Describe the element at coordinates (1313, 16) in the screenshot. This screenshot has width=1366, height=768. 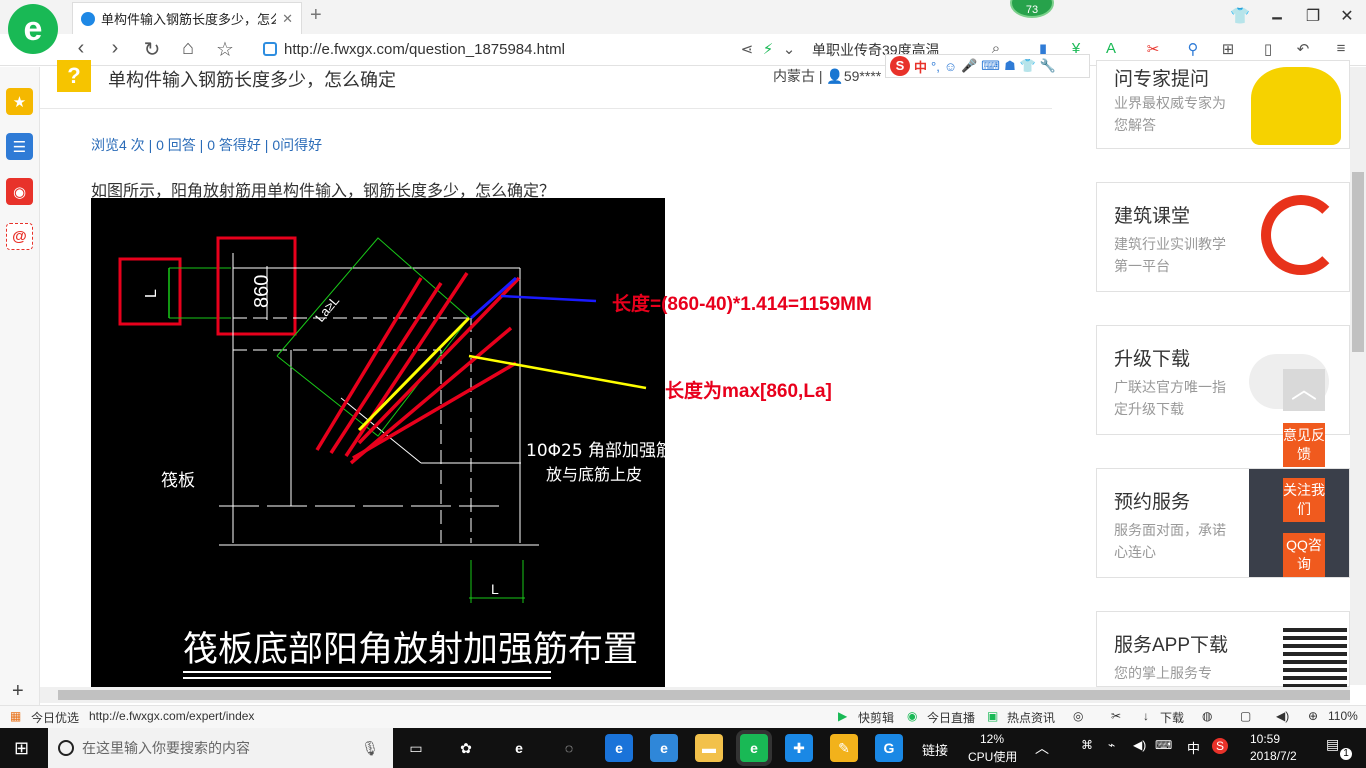
I see `restore-button: ❐` at that location.